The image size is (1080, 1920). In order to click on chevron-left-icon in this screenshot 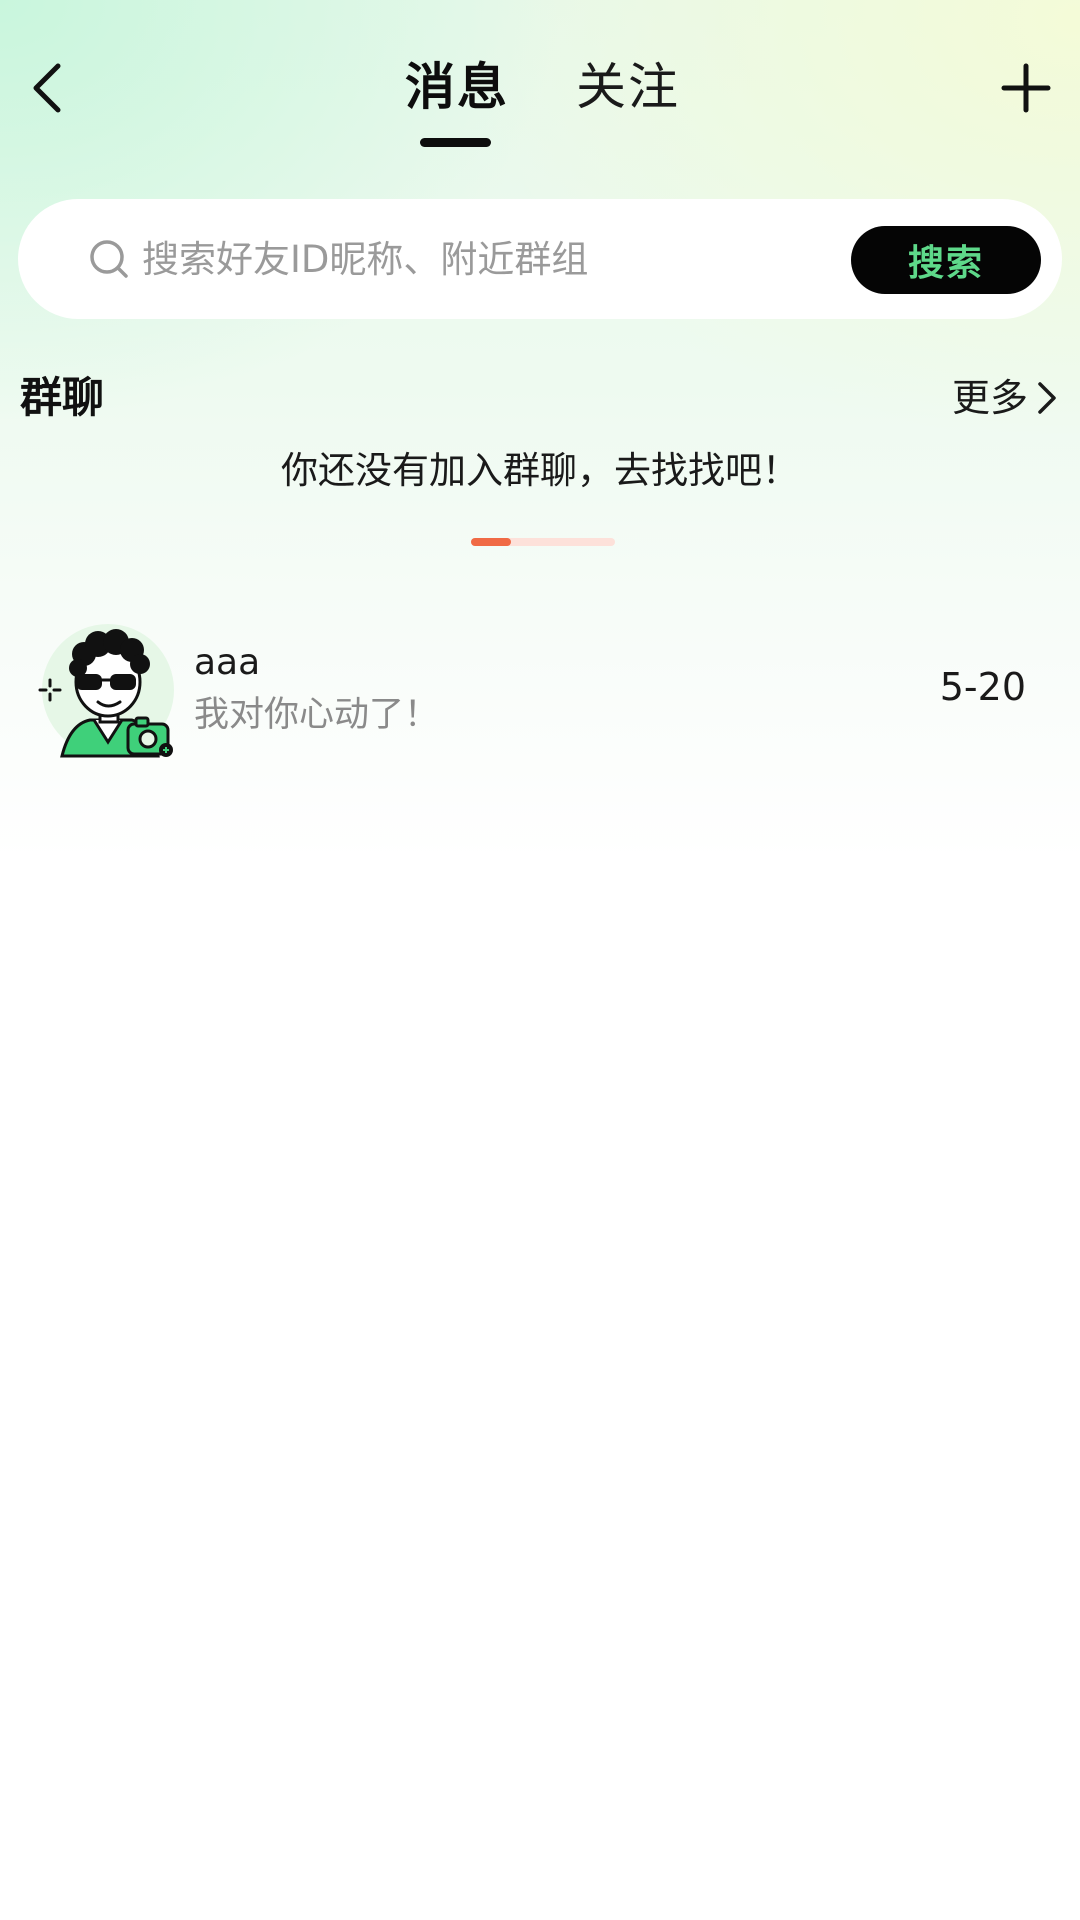, I will do `click(47, 88)`.